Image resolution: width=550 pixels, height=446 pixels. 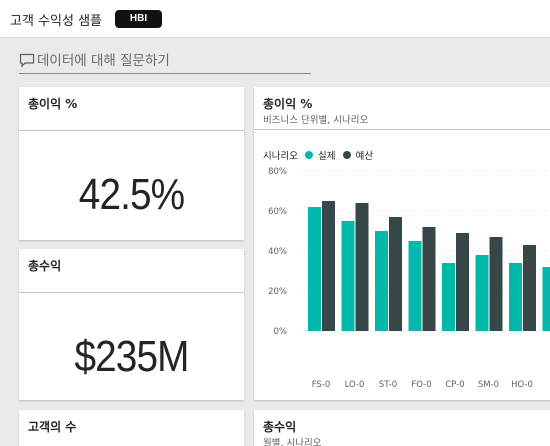 I want to click on y-tick-label: 60%, so click(x=277, y=212).